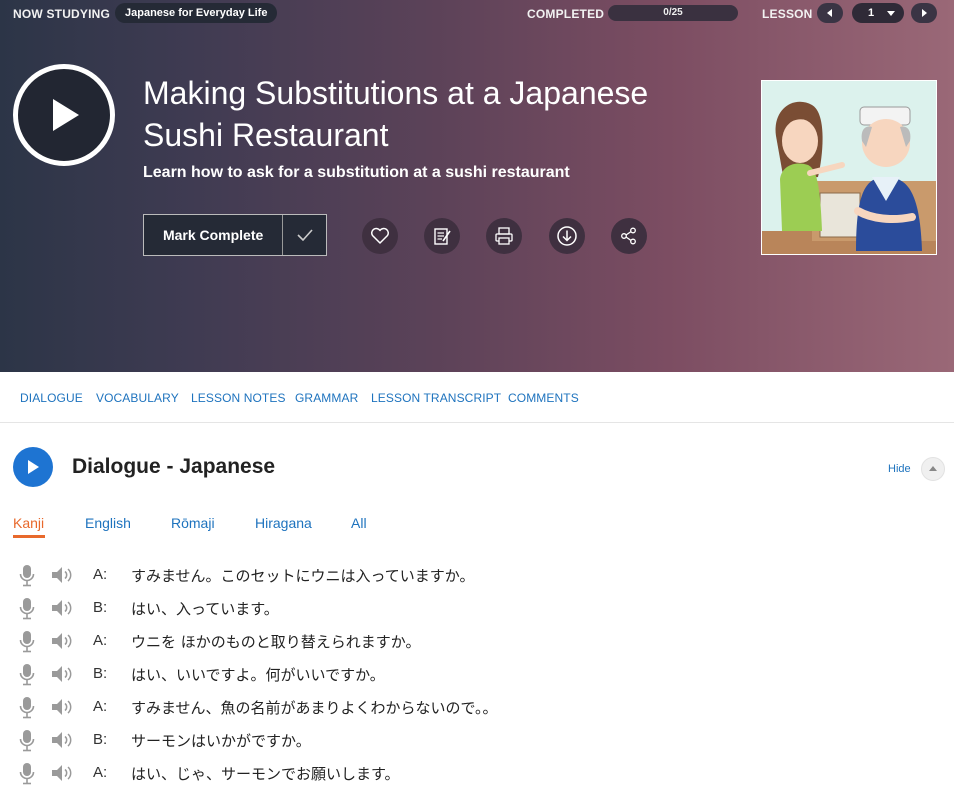 Image resolution: width=954 pixels, height=799 pixels. I want to click on dialogue-line: A: すみません。このセットにウニは入っていますか。, so click(477, 576).